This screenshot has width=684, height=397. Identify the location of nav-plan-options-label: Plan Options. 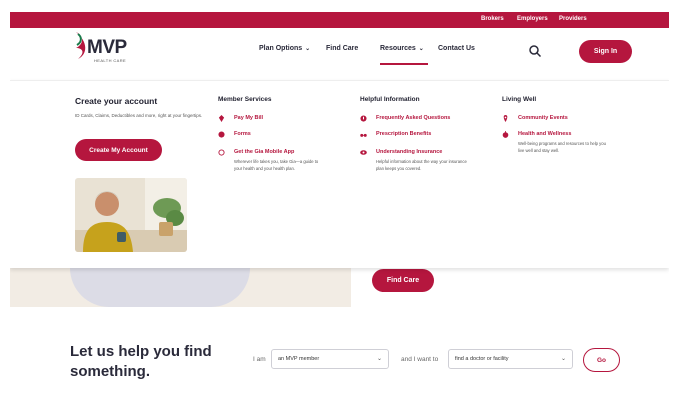
(281, 48).